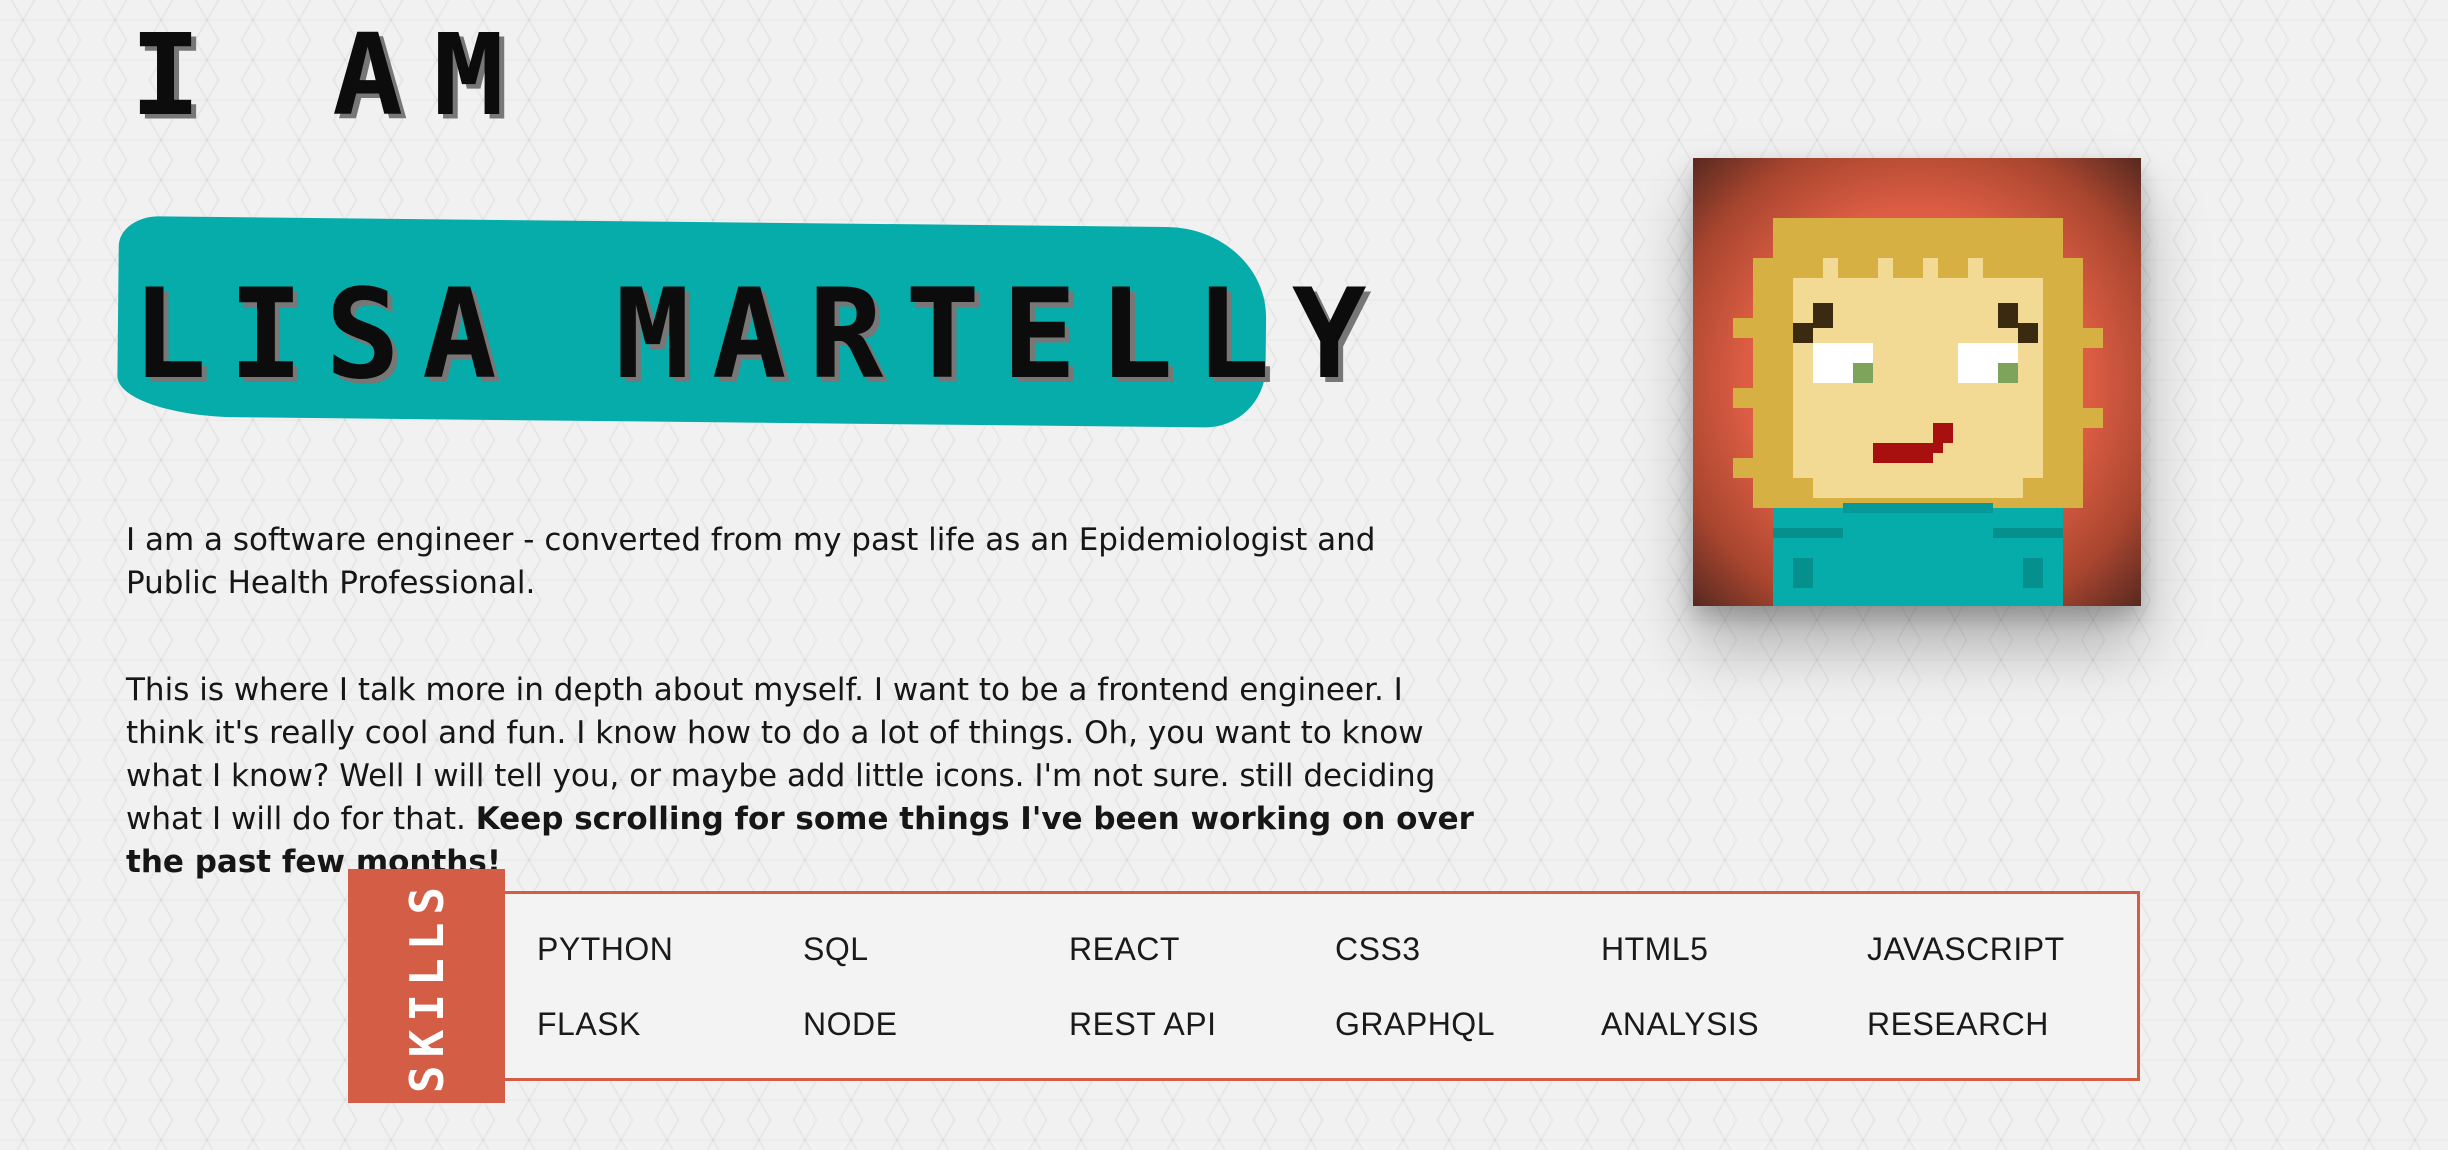 The image size is (2448, 1150). Describe the element at coordinates (1143, 1024) in the screenshot. I see `skill-item: REST API` at that location.